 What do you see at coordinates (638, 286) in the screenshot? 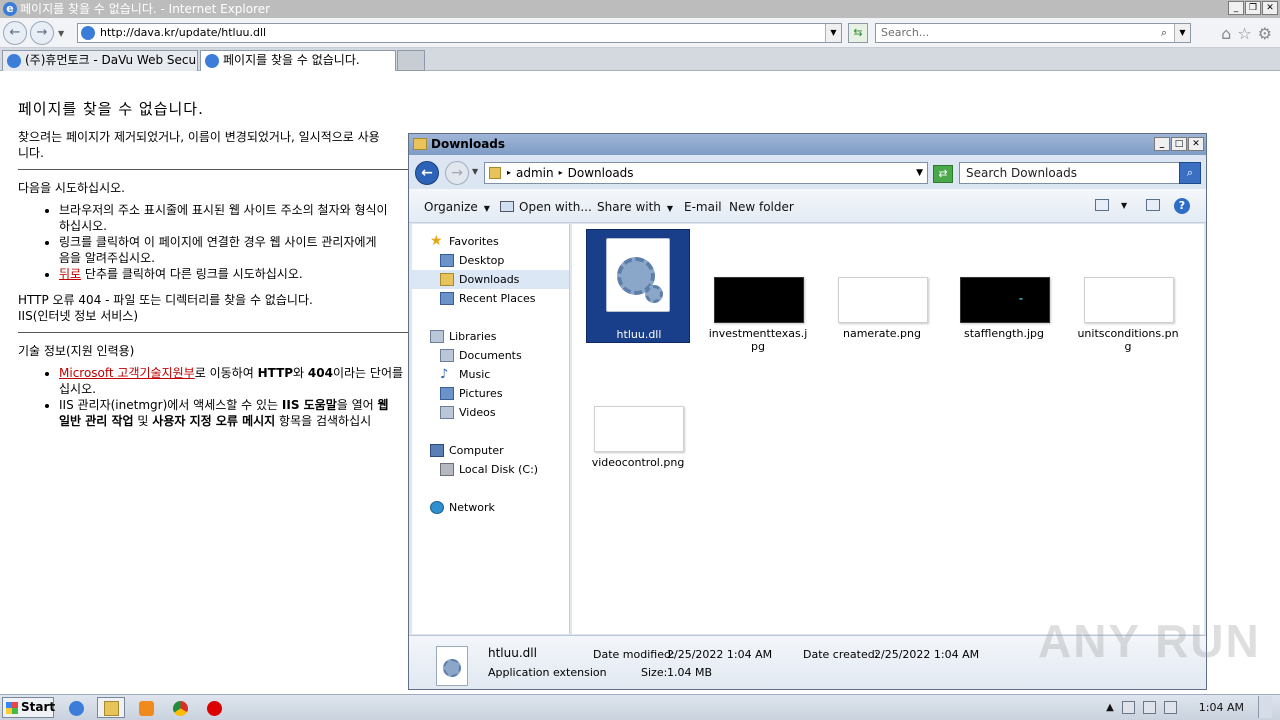
I see `file-item-htluu-dll: htluu.dll` at bounding box center [638, 286].